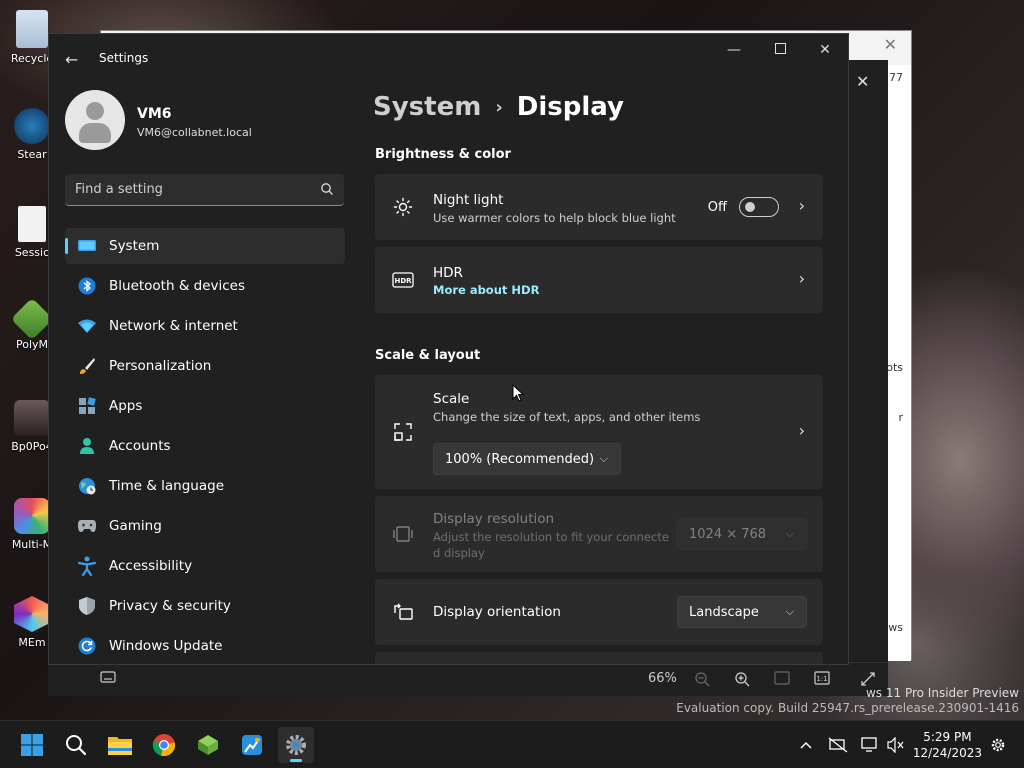  Describe the element at coordinates (140, 446) in the screenshot. I see `sidebar-item-label: Accounts` at that location.